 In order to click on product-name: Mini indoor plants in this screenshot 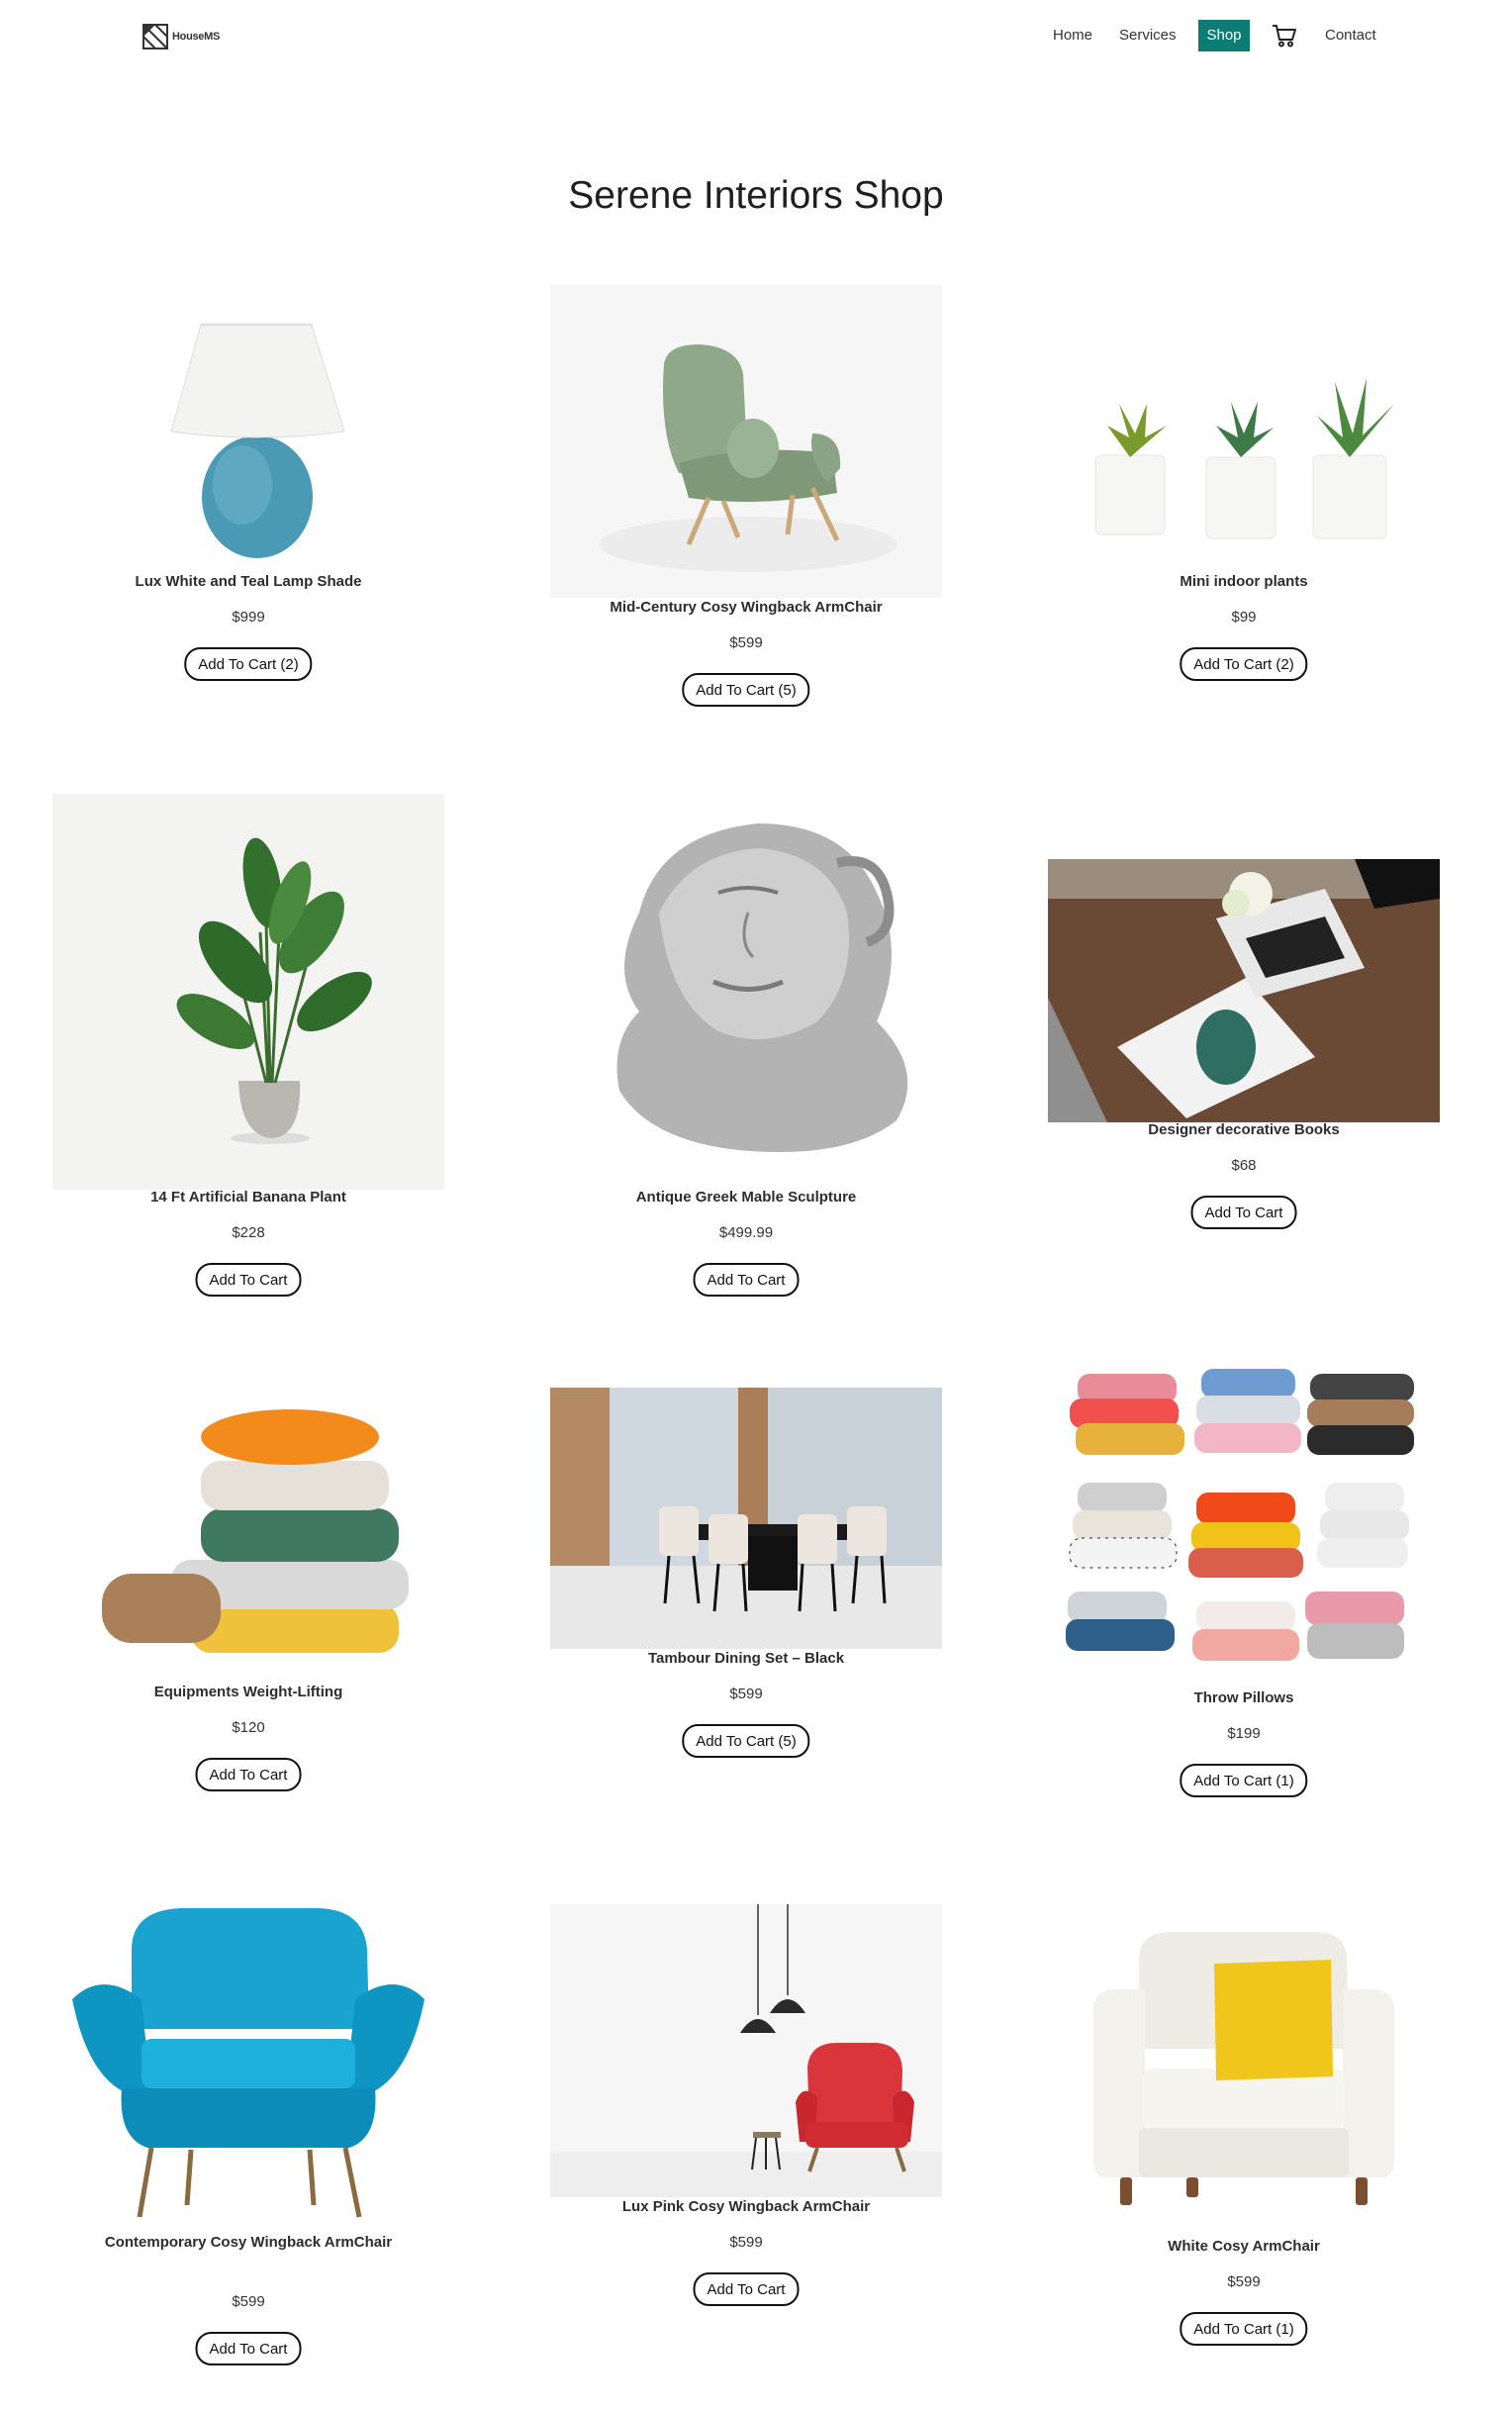, I will do `click(1244, 582)`.